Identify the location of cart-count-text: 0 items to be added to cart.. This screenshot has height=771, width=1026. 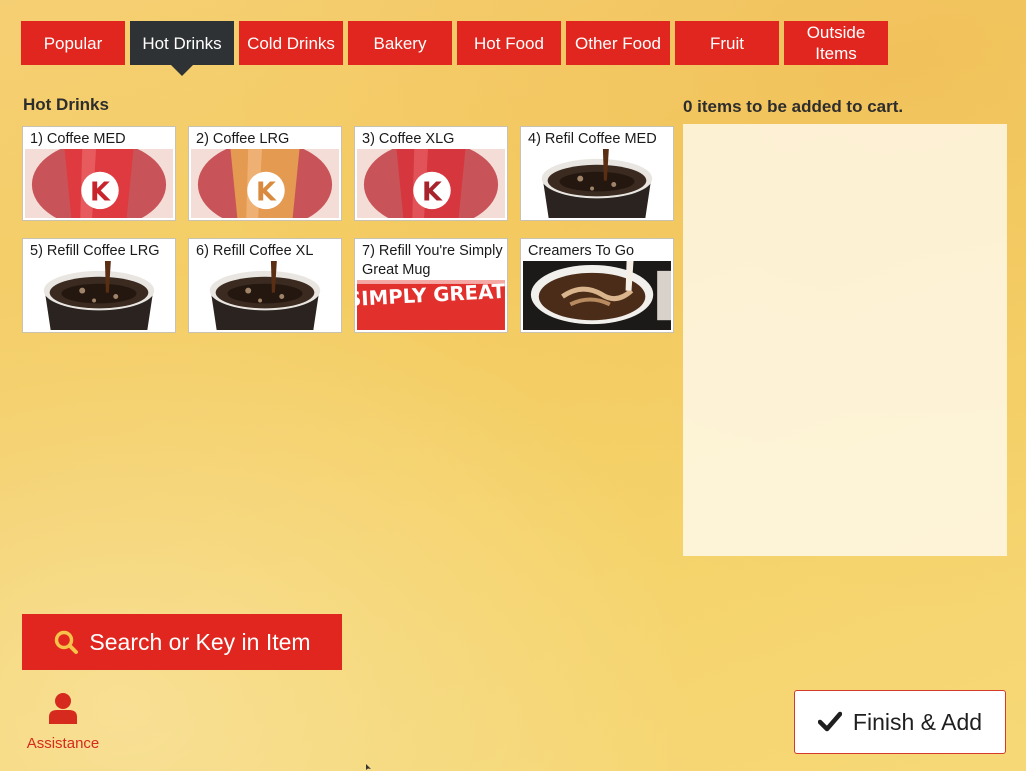
(793, 106).